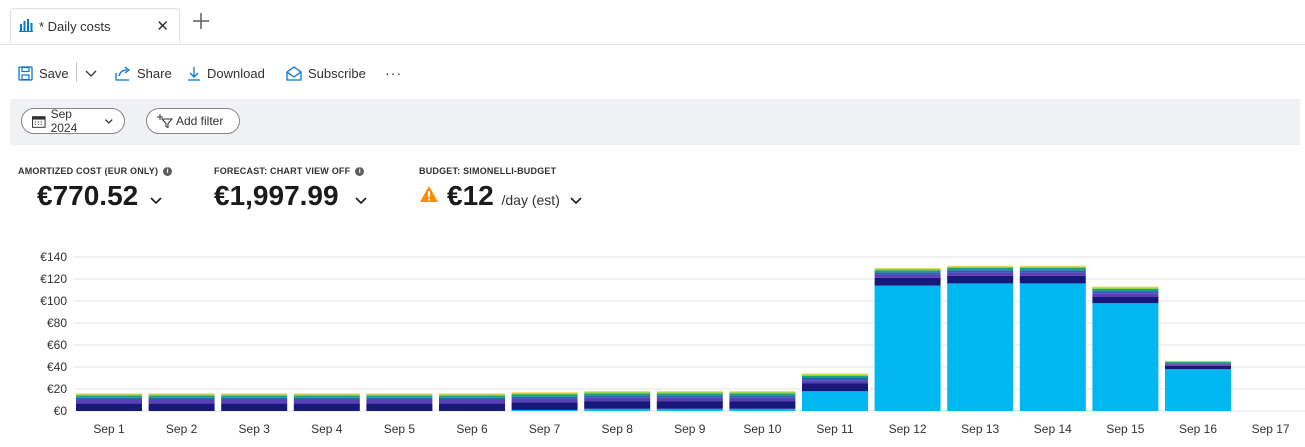 This screenshot has width=1305, height=447. Describe the element at coordinates (193, 121) in the screenshot. I see `add-filter-button: Add filter` at that location.